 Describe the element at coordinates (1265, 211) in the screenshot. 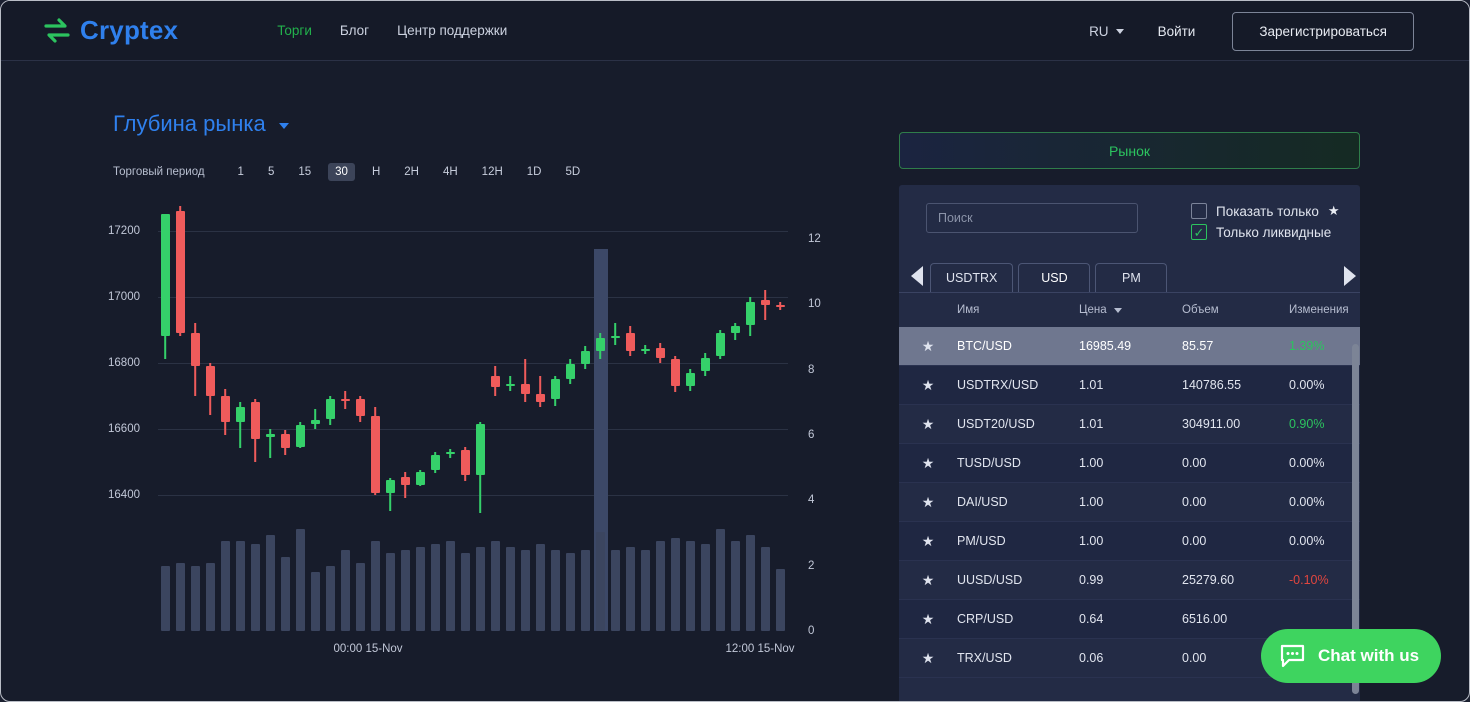

I see `checkbox-show-favorites-only: Показать только ★` at that location.